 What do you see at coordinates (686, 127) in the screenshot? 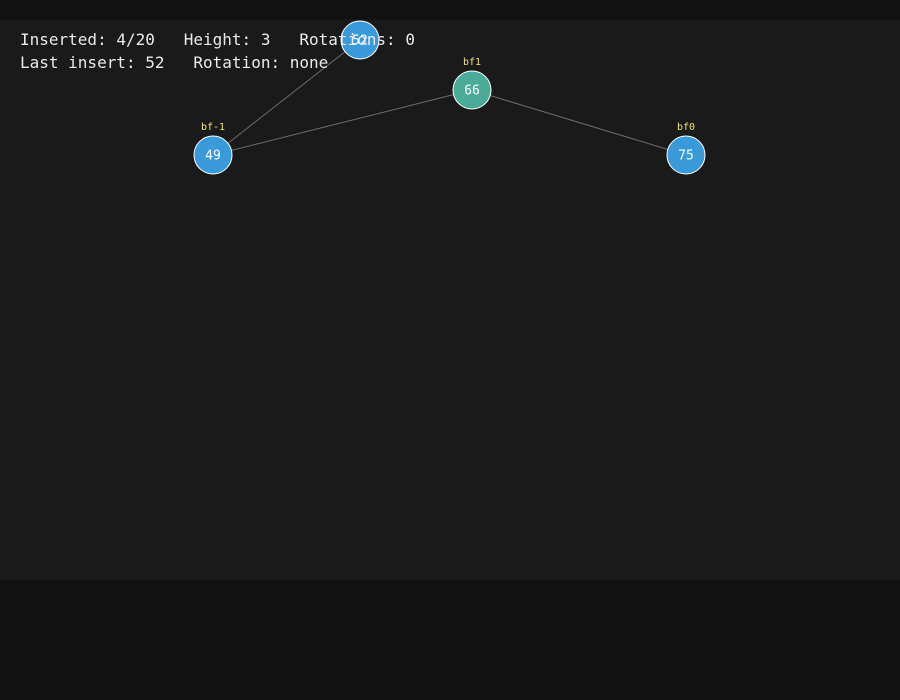
I see `balance-factor-label: bf0` at bounding box center [686, 127].